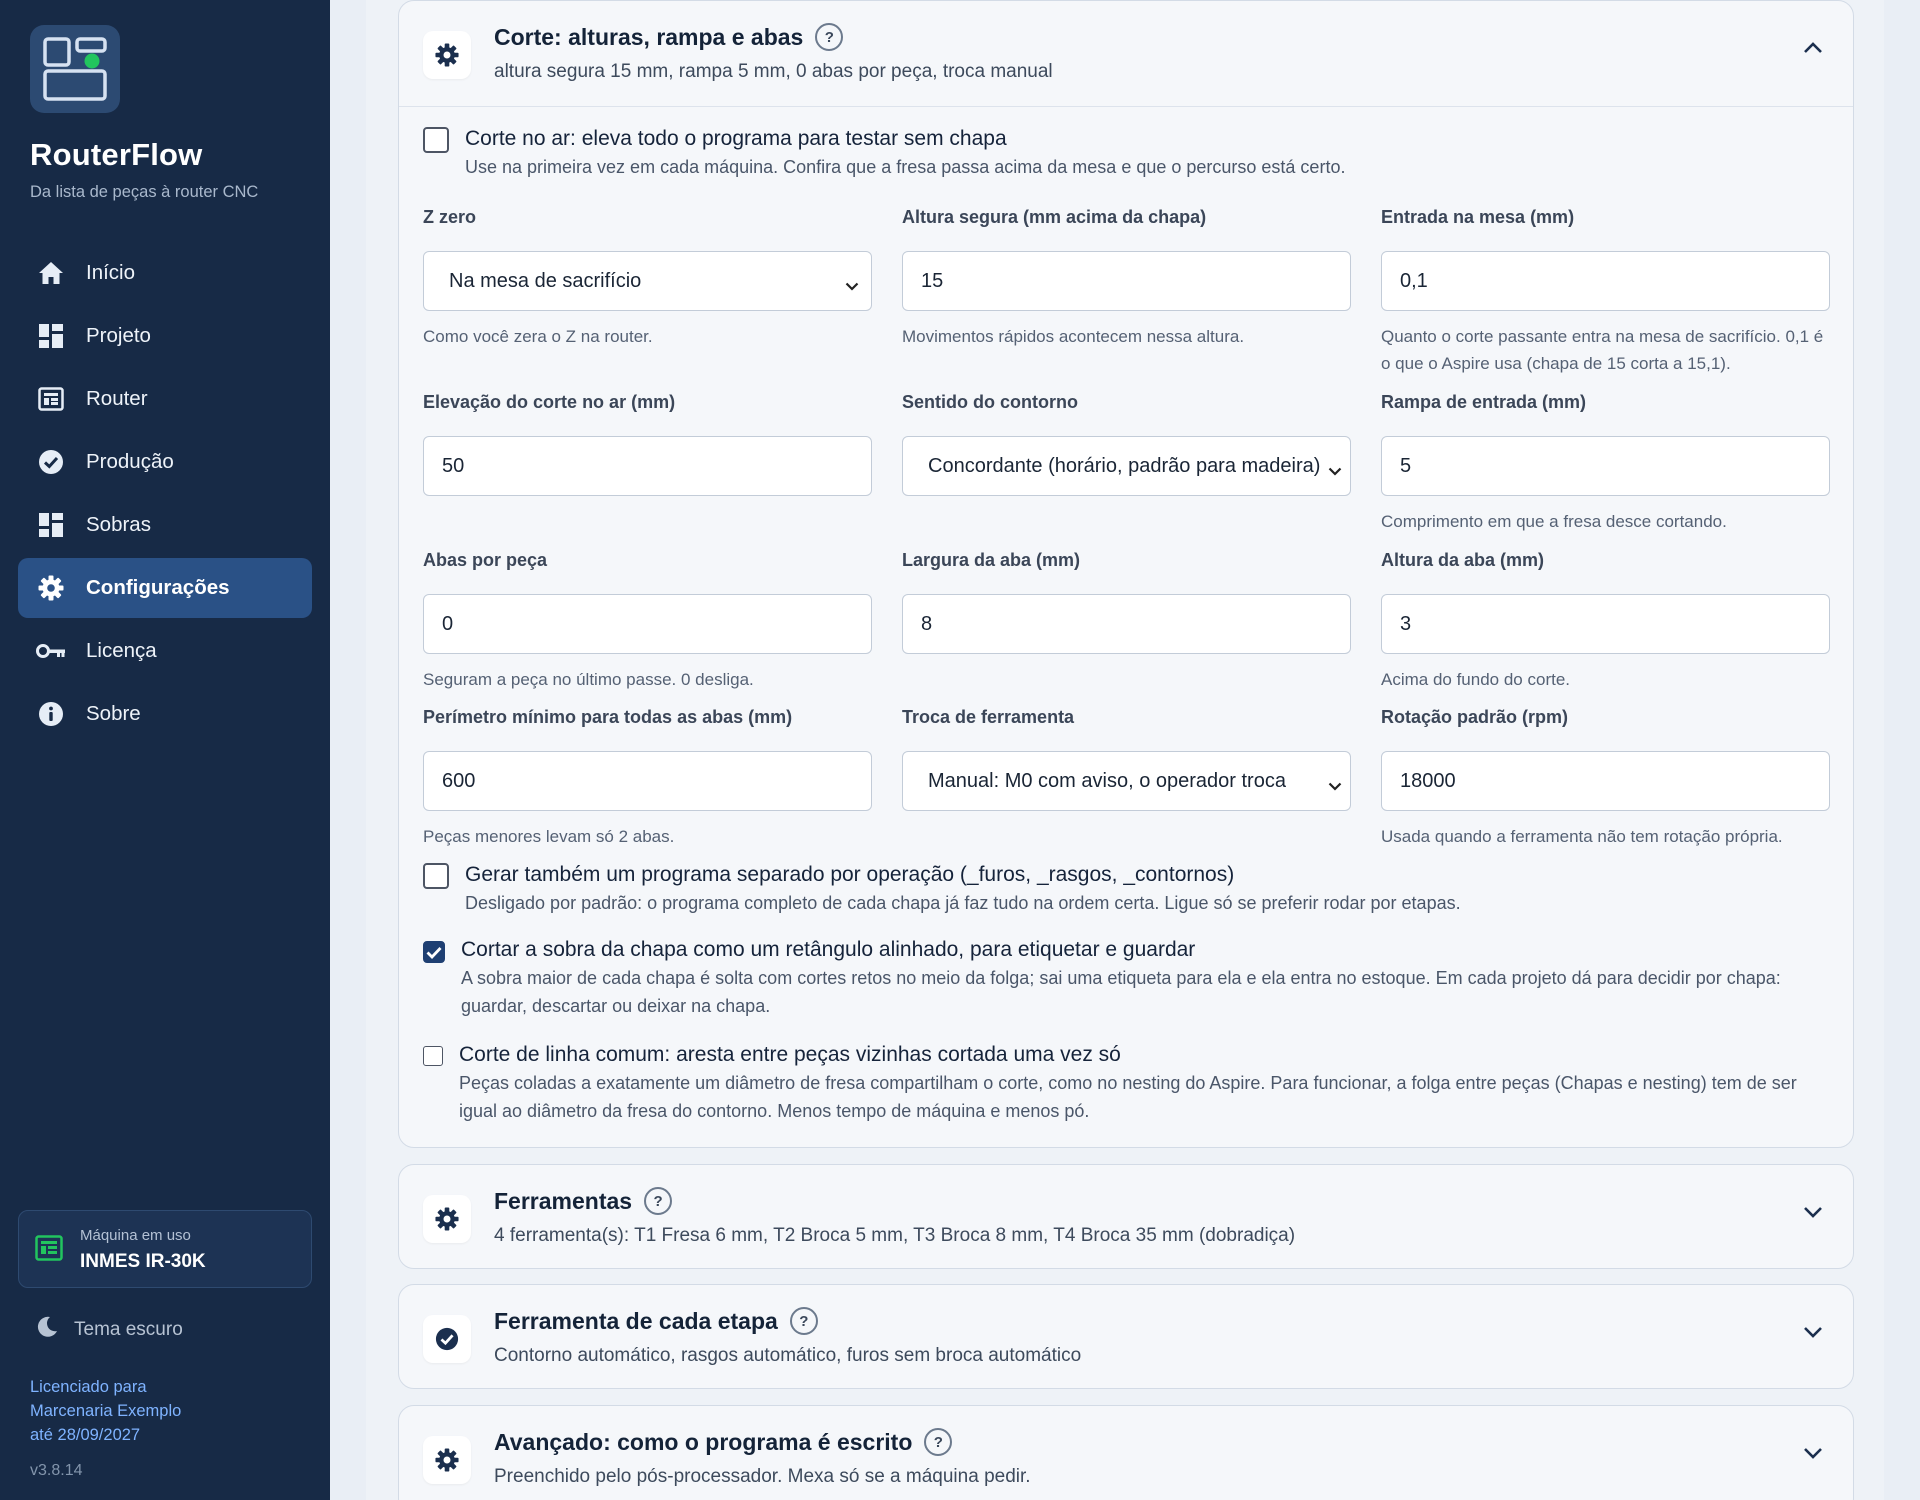  I want to click on grid-icon, so click(51, 525).